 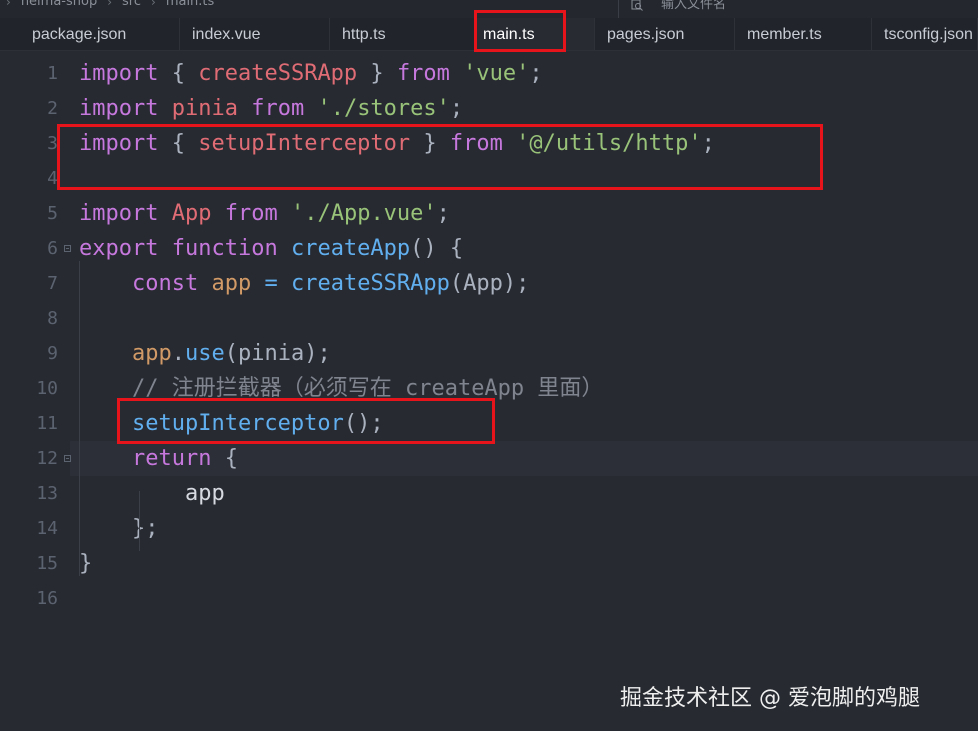 I want to click on line-number: 13, so click(x=47, y=493).